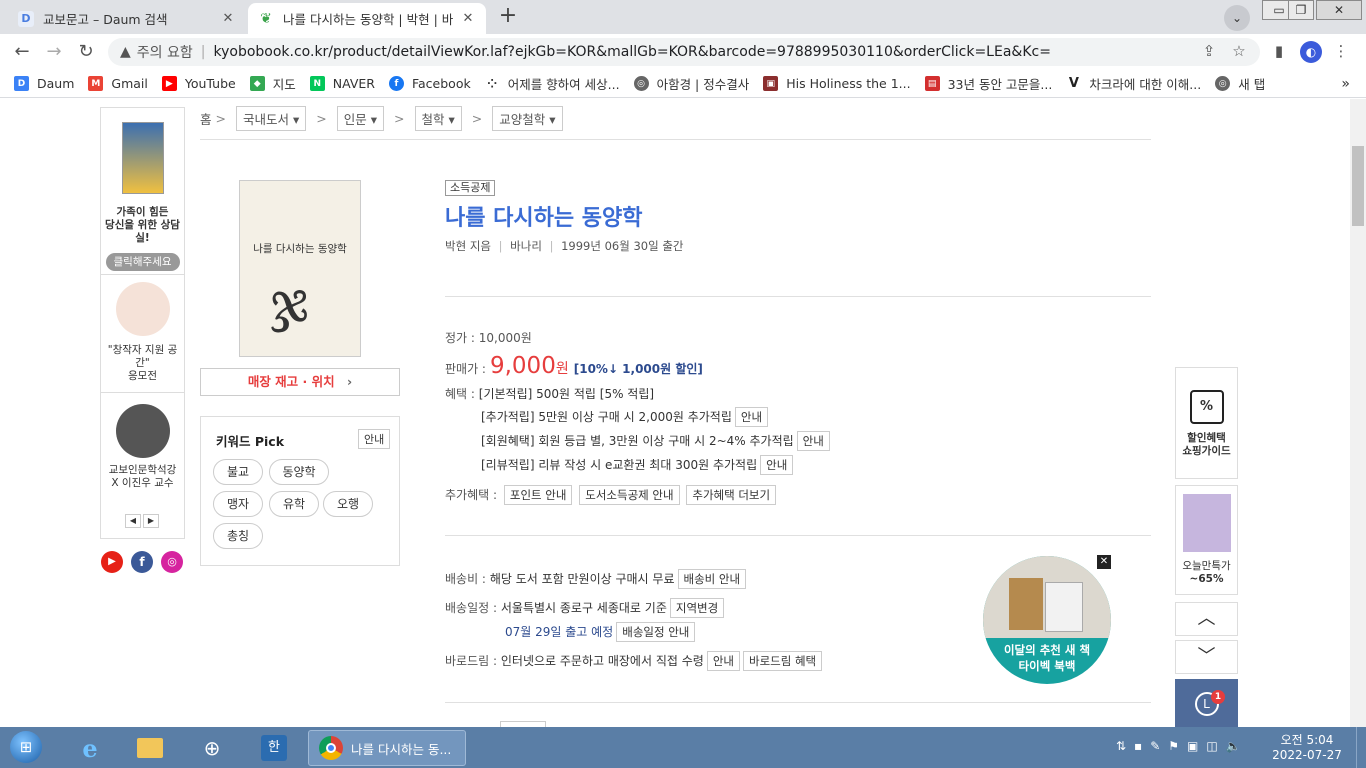 Image resolution: width=1366 pixels, height=768 pixels. I want to click on menu-dots-icon: ⋮, so click(1341, 52).